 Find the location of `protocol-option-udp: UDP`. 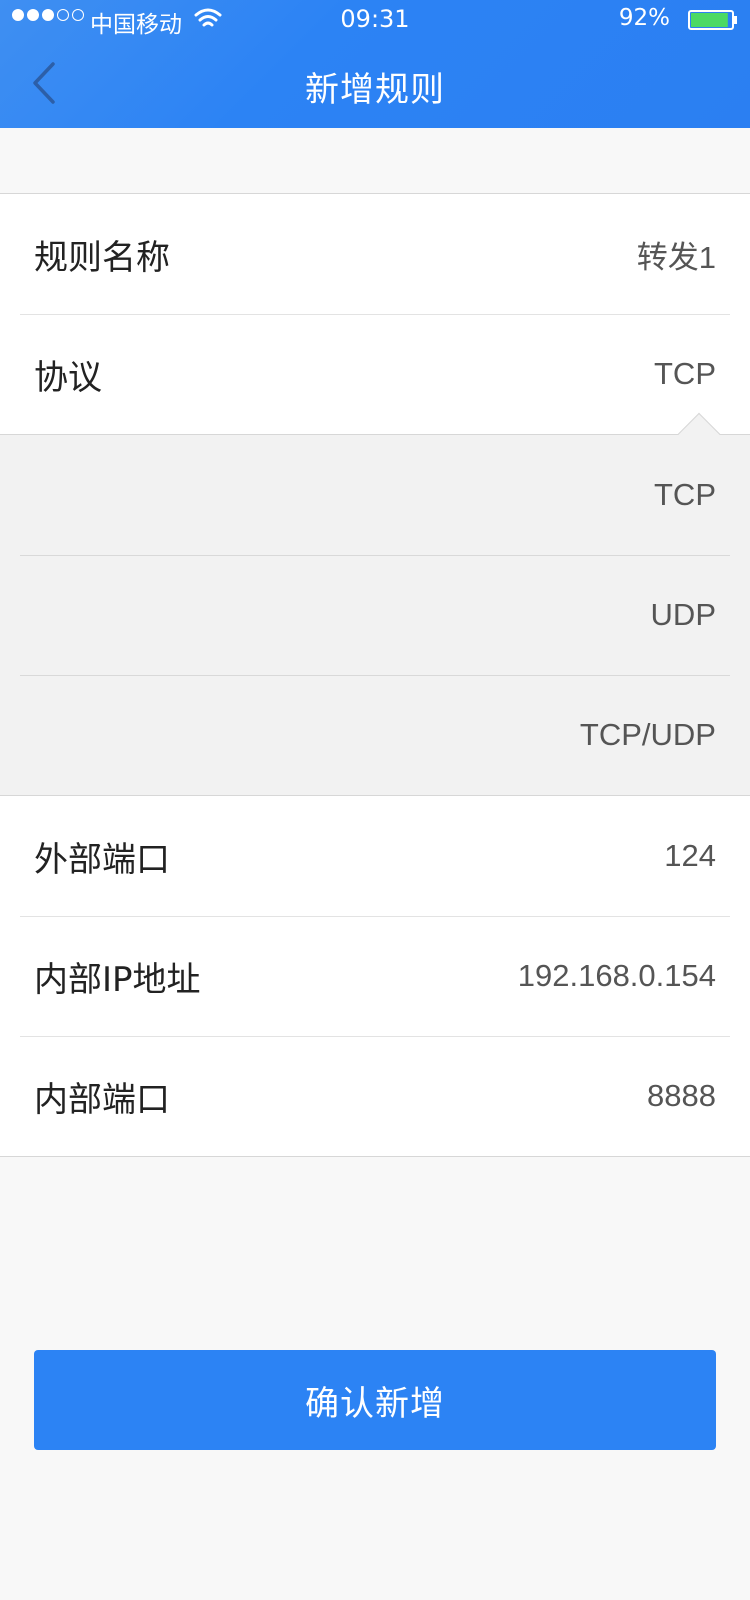

protocol-option-udp: UDP is located at coordinates (375, 615).